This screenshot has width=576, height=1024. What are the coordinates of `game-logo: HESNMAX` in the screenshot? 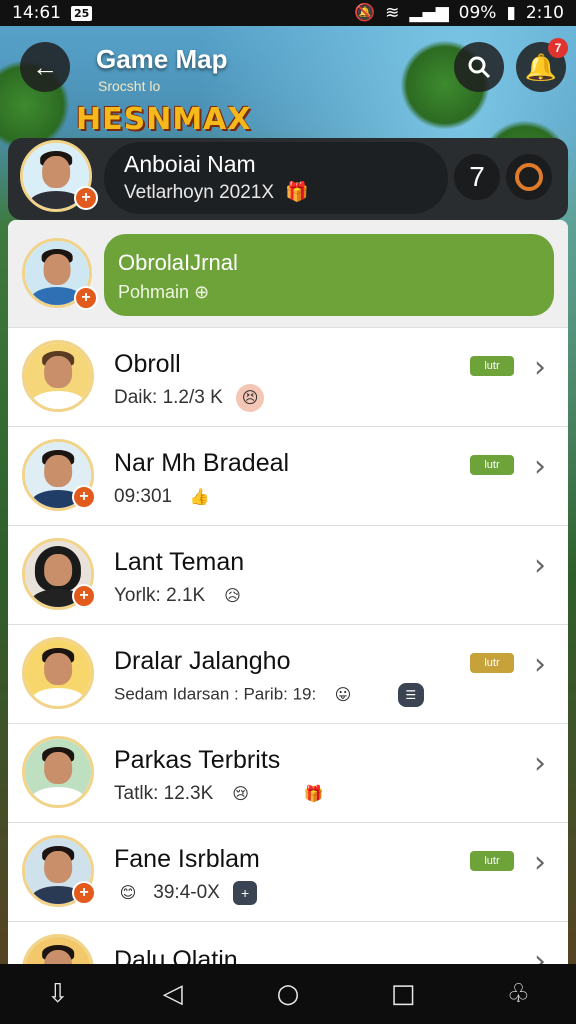 It's located at (164, 119).